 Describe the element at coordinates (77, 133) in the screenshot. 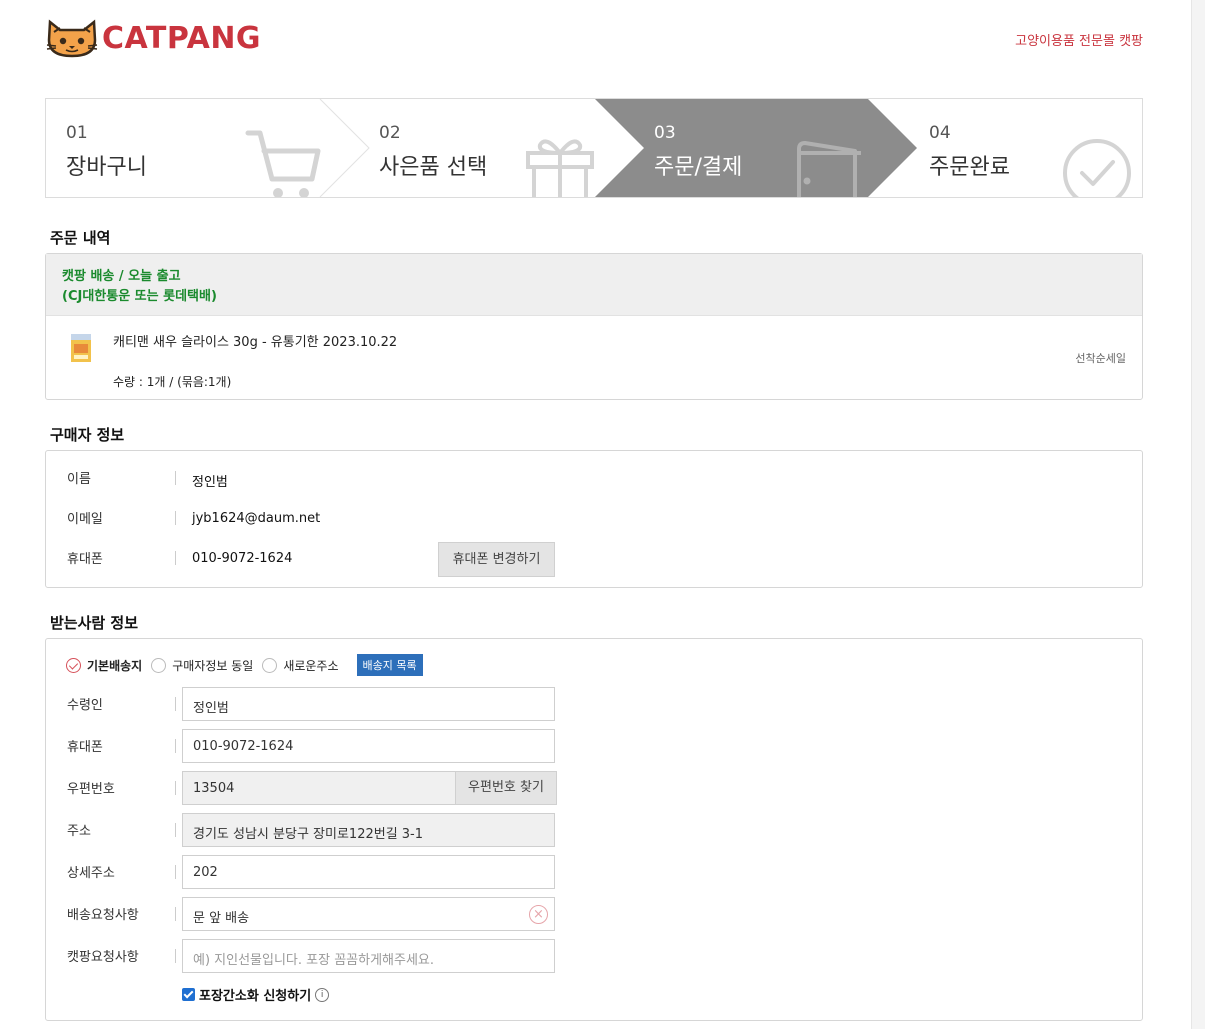

I see `step-number: 01` at that location.